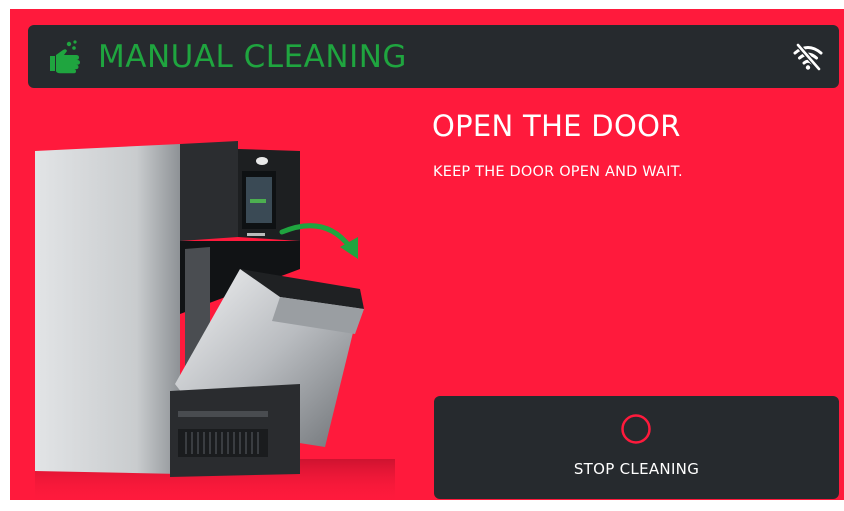 This screenshot has height=511, width=844. What do you see at coordinates (558, 172) in the screenshot?
I see `instruction-detail: KEEP THE DOOR OPEN AND WAIT.` at bounding box center [558, 172].